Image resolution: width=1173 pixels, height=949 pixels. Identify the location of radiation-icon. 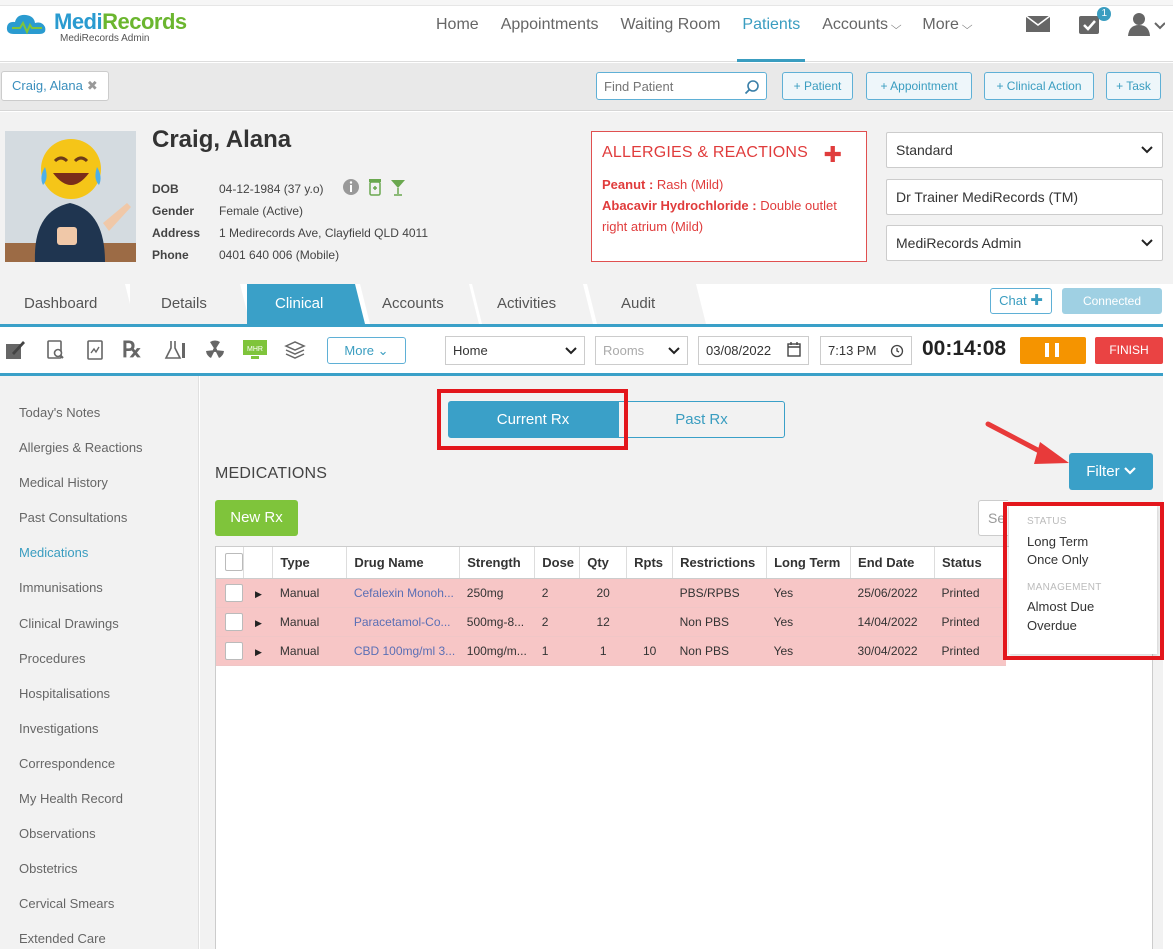
(215, 350).